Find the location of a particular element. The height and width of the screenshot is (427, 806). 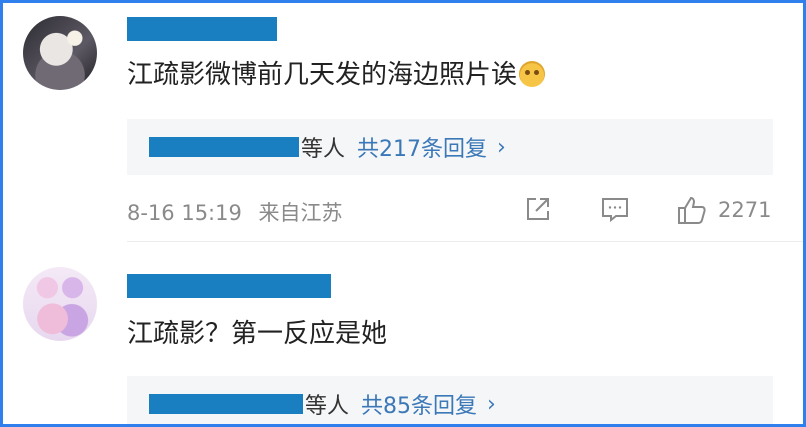

like-icon is located at coordinates (692, 210).